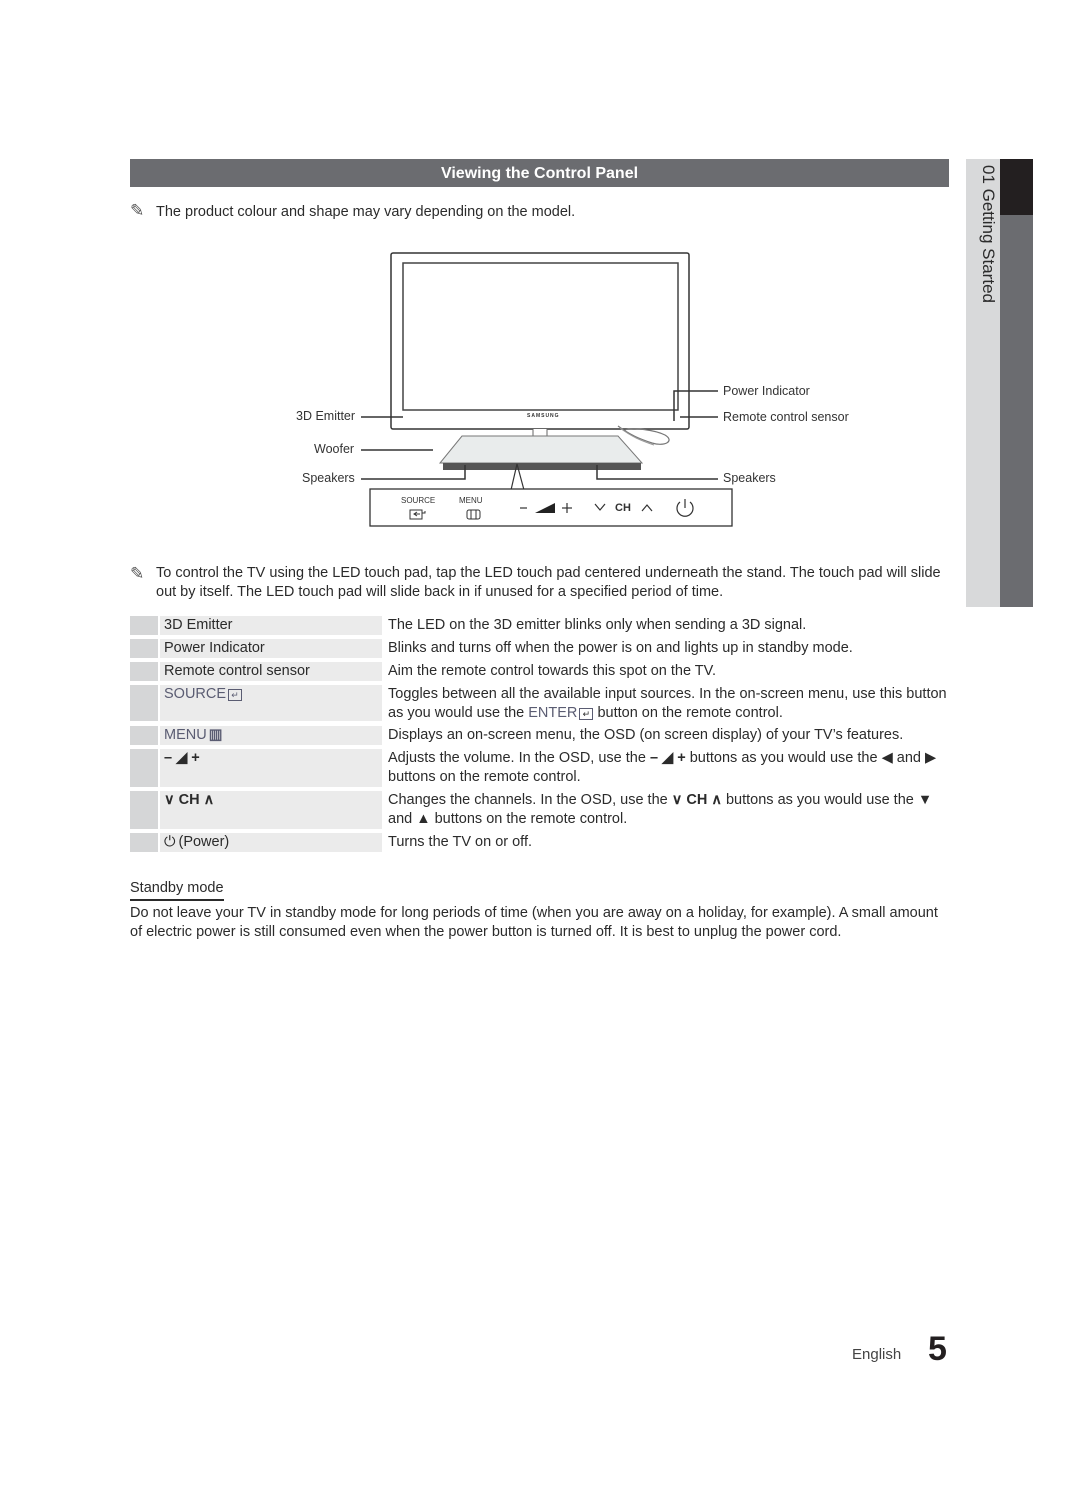 The height and width of the screenshot is (1494, 1080). What do you see at coordinates (418, 500) in the screenshot?
I see `touch-pad-source-label: SOURCE` at bounding box center [418, 500].